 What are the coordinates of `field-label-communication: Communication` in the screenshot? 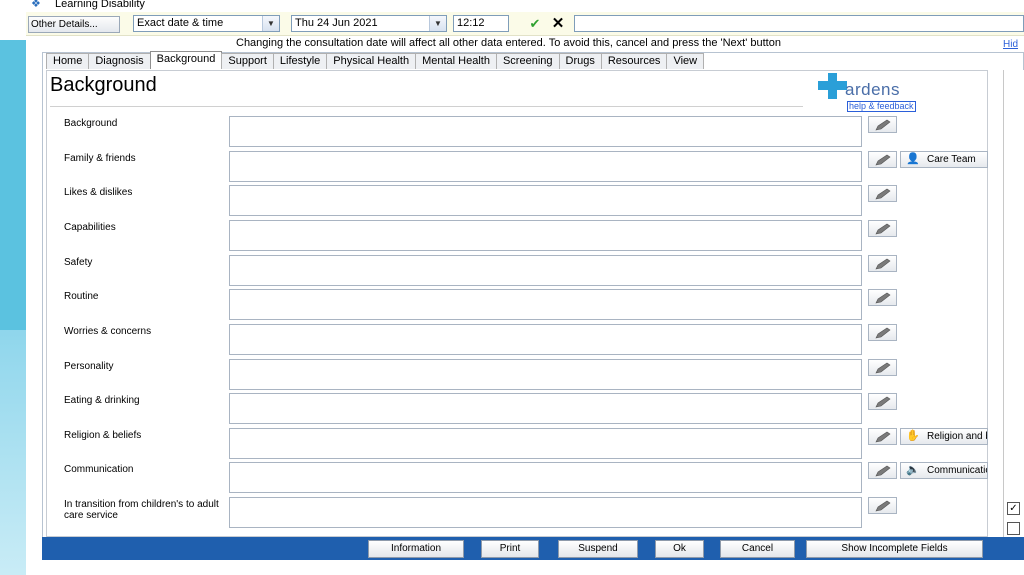 It's located at (99, 469).